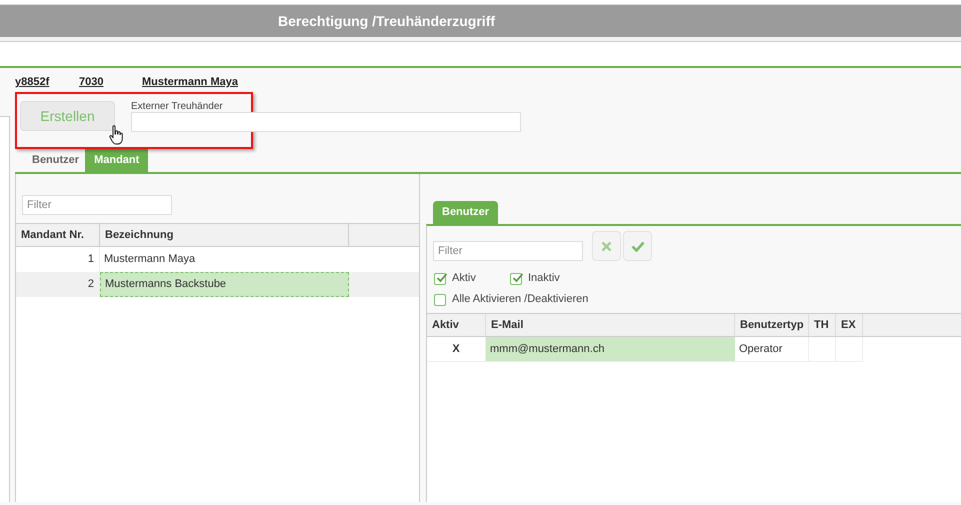 The width and height of the screenshot is (961, 505). What do you see at coordinates (190, 82) in the screenshot?
I see `header-link: Mustermann Maya` at bounding box center [190, 82].